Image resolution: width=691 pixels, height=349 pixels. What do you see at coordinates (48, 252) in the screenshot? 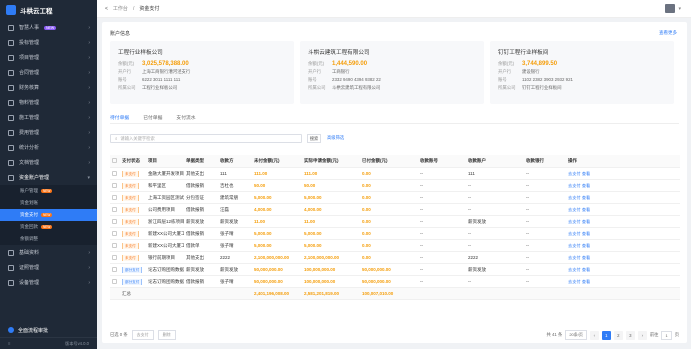
I see `sidebar-item-after-0: 基础资料 ›` at bounding box center [48, 252].